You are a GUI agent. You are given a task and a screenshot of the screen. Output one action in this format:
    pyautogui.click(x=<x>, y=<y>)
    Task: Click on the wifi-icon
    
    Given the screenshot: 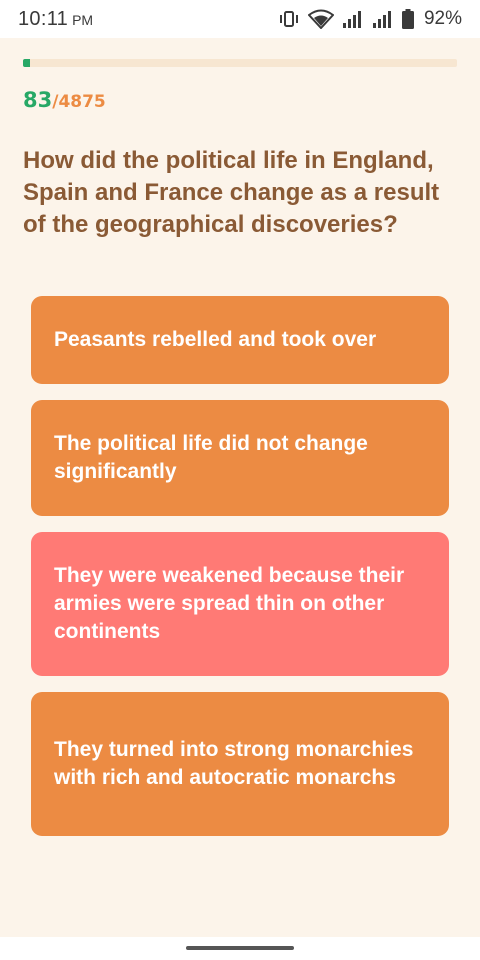 What is the action you would take?
    pyautogui.click(x=320, y=19)
    